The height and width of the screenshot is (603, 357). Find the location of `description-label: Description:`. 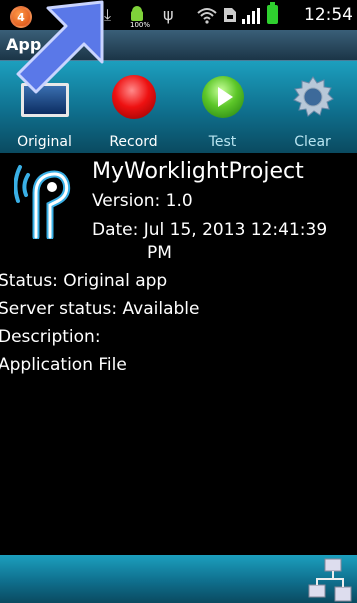

description-label: Description: is located at coordinates (50, 337).